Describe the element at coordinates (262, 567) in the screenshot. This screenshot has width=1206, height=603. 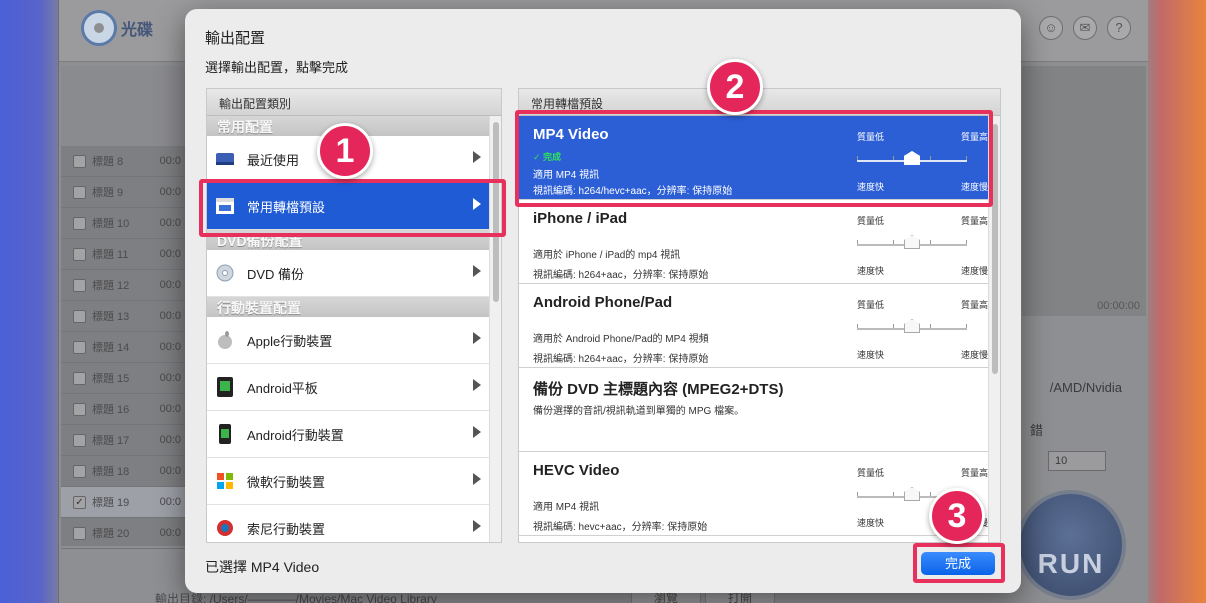
I see `selected-profile-text: 已選擇 MP4 Video` at that location.